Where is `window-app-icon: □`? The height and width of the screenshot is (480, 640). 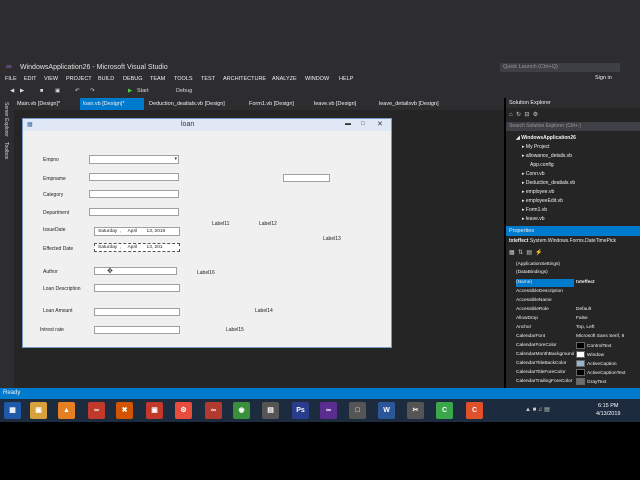 window-app-icon: □ is located at coordinates (357, 410).